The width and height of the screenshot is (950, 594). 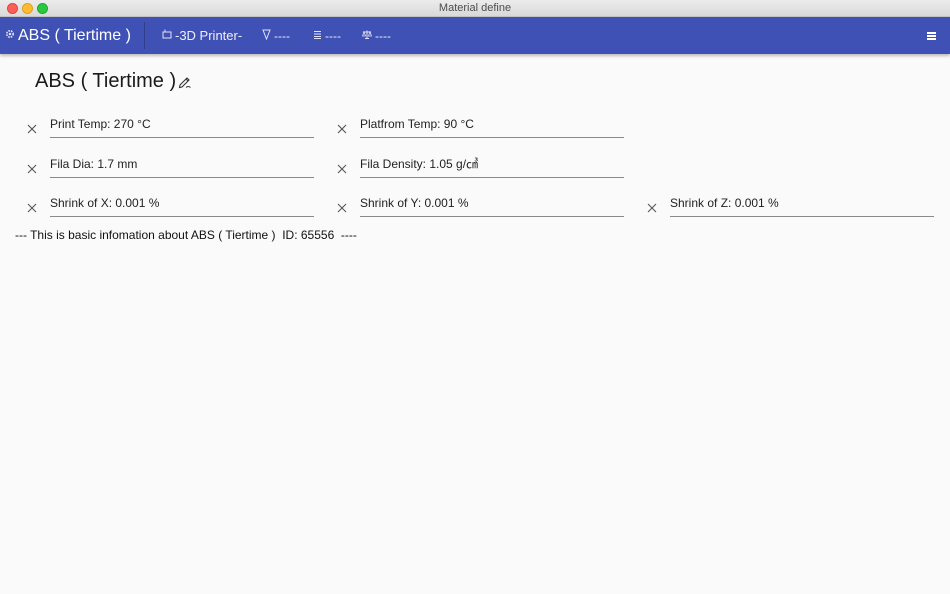 I want to click on title-bar: Material define, so click(x=475, y=8).